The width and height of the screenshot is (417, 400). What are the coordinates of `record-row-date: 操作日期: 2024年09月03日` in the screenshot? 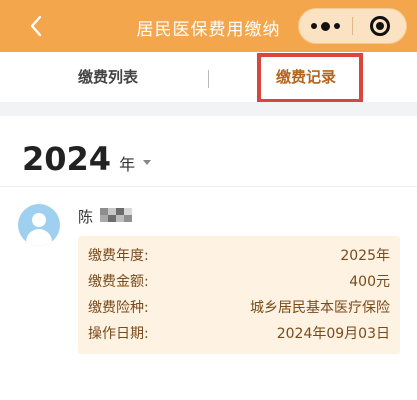 It's located at (239, 333).